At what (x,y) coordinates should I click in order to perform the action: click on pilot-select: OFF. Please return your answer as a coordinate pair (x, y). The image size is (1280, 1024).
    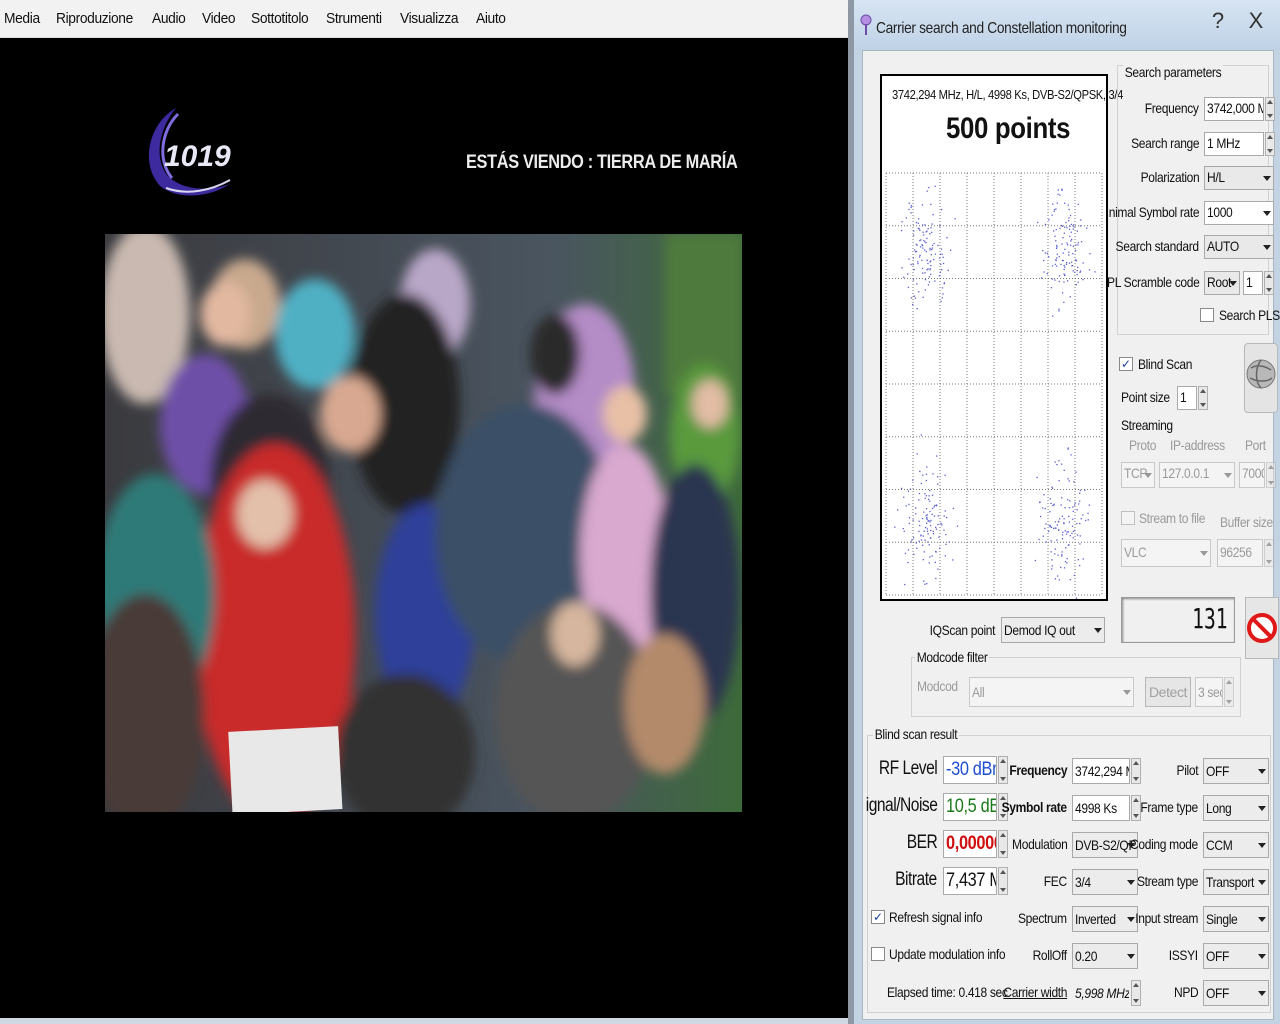
    Looking at the image, I should click on (1236, 771).